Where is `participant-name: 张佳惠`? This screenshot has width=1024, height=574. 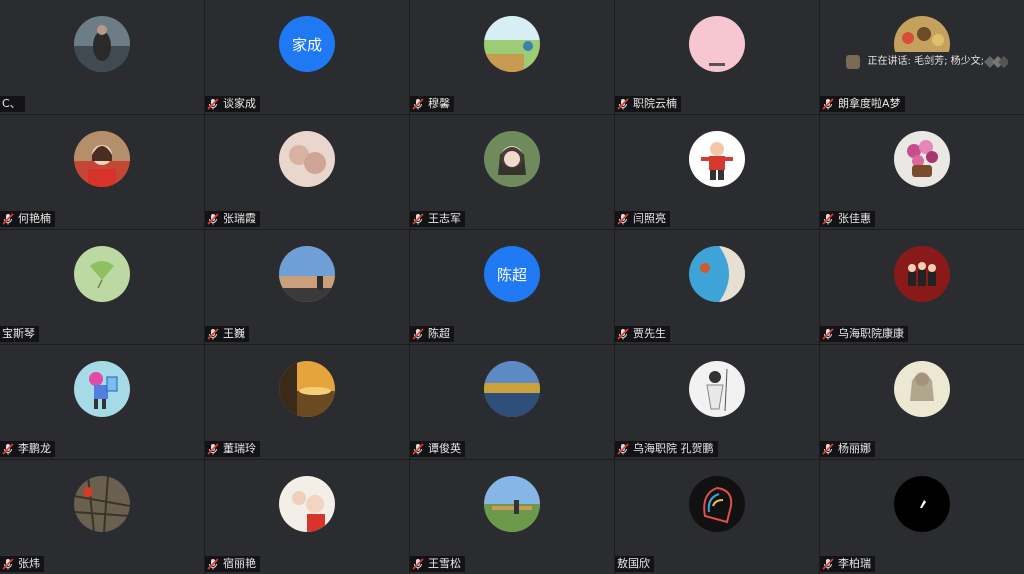 participant-name: 张佳惠 is located at coordinates (854, 218).